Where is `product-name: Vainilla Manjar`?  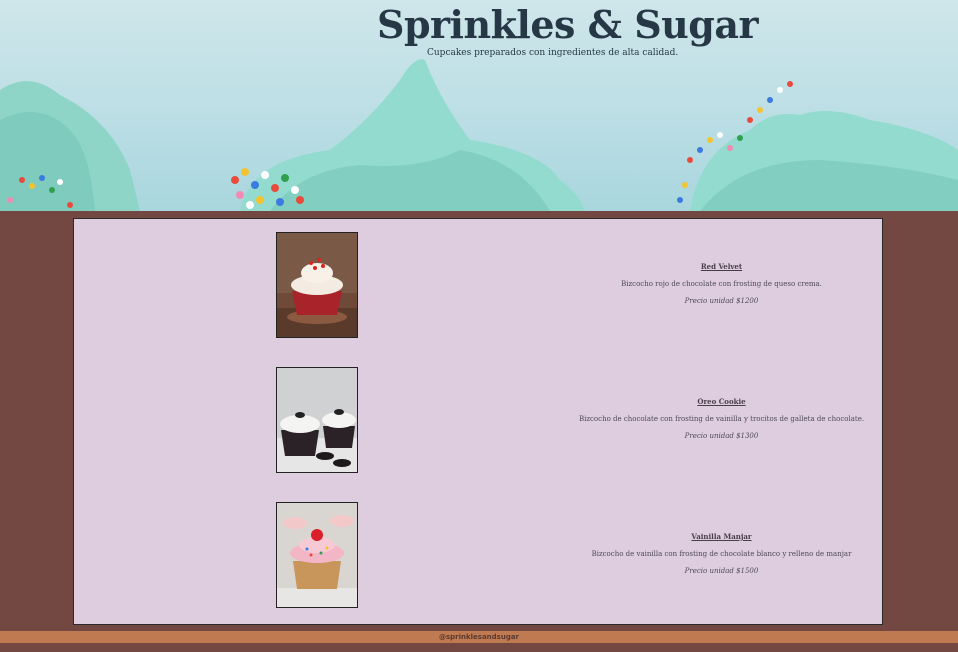
product-name: Vainilla Manjar is located at coordinates (721, 536).